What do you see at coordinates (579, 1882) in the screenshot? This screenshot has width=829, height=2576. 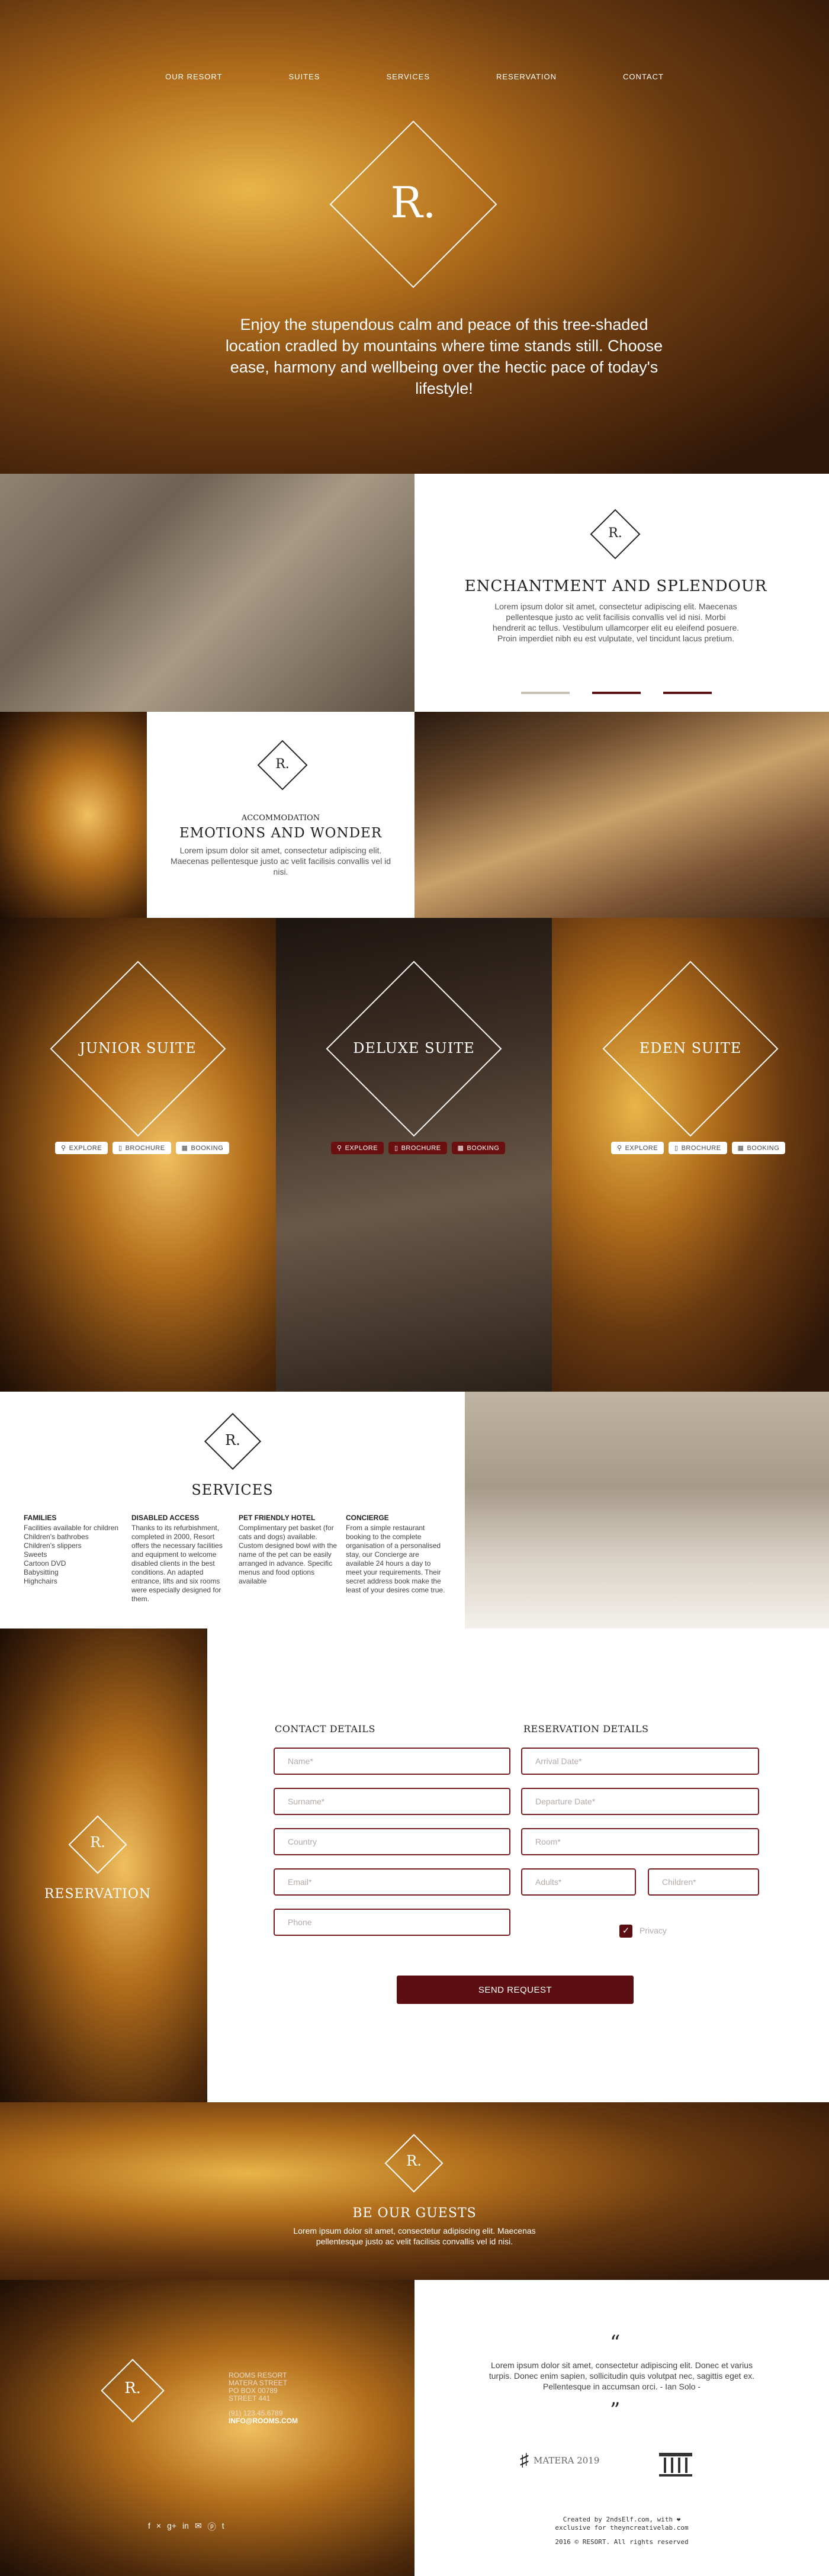 I see `adults-field` at bounding box center [579, 1882].